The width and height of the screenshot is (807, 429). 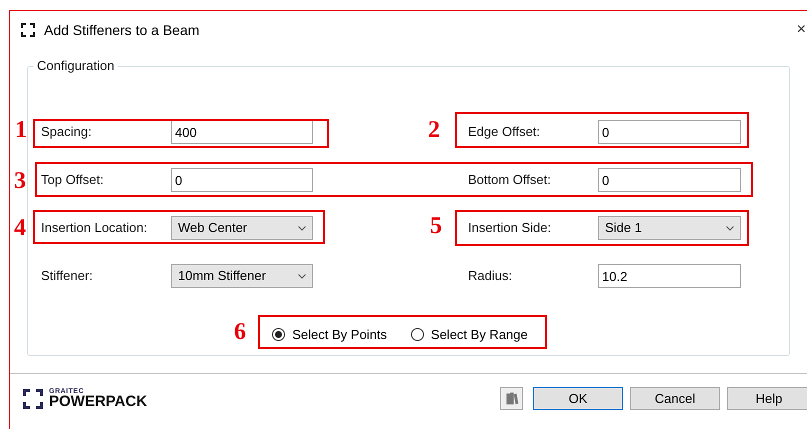 I want to click on dialog-button: Help, so click(x=767, y=398).